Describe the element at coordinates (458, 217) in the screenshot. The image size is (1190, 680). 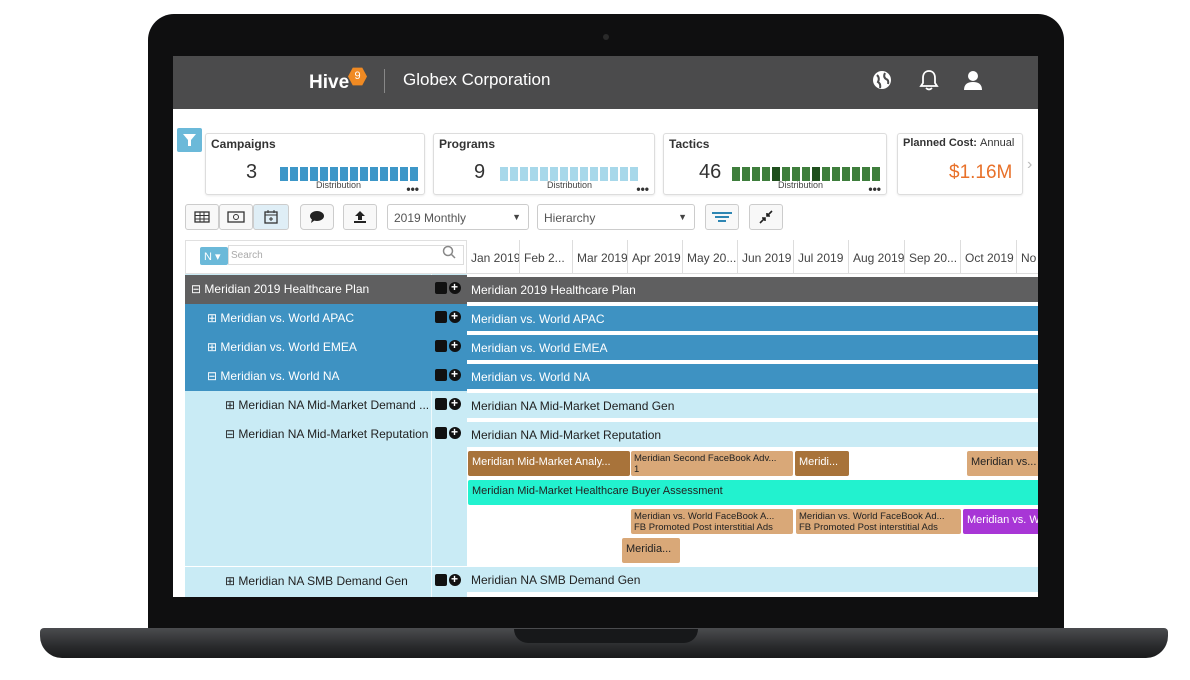
I see `period-select: 2019 Monthly ▼` at that location.